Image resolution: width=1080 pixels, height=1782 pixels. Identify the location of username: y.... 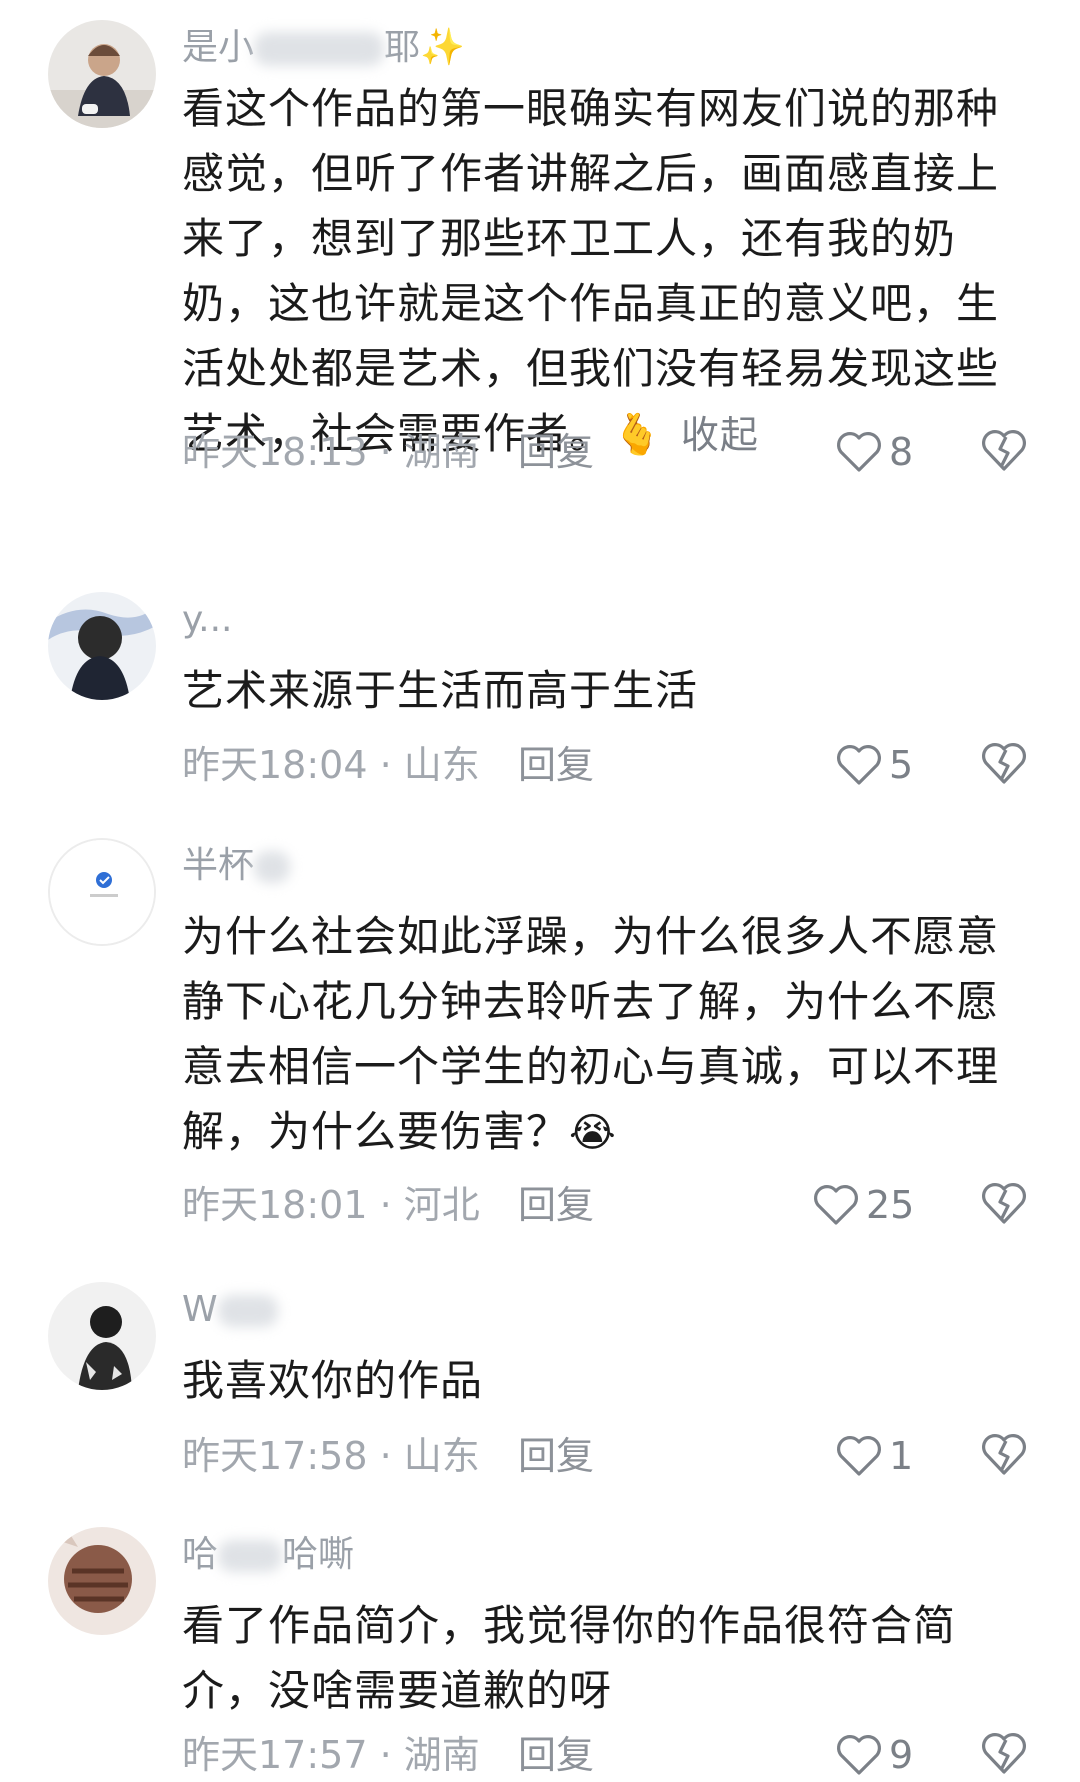
(207, 620).